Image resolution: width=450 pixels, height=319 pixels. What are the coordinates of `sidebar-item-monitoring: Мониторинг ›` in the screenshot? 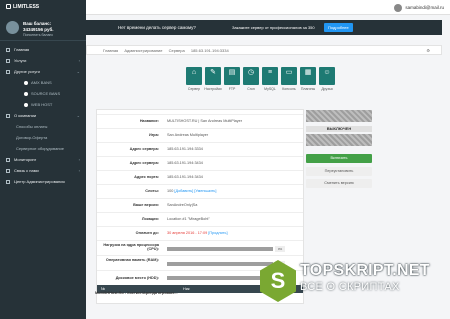 It's located at (43, 159).